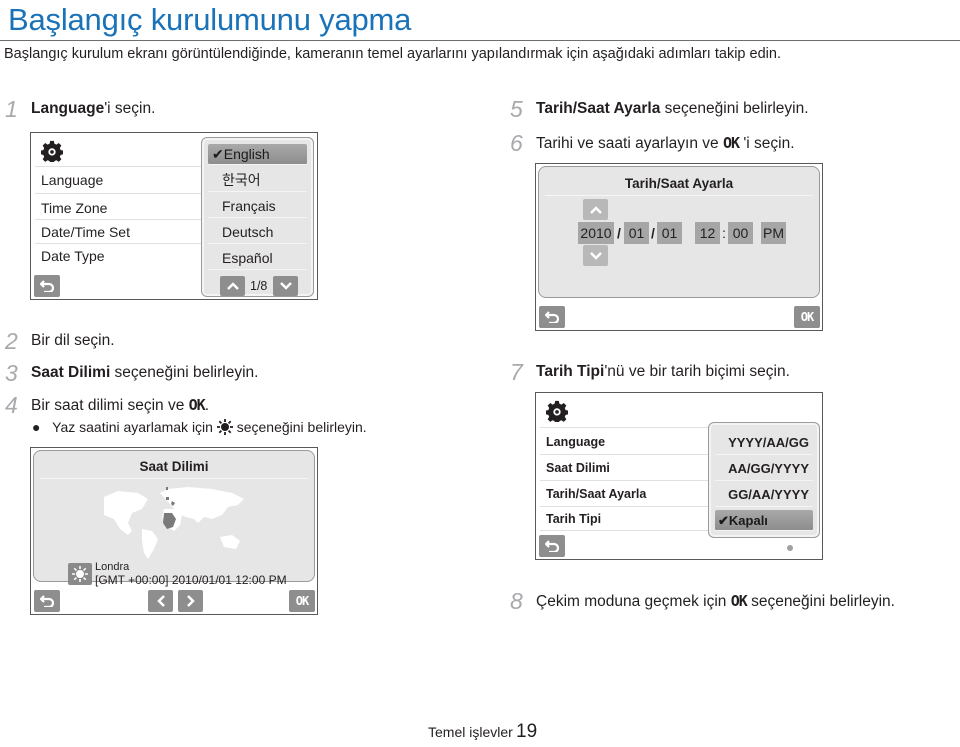 The width and height of the screenshot is (960, 747). I want to click on decrement-button, so click(595, 255).